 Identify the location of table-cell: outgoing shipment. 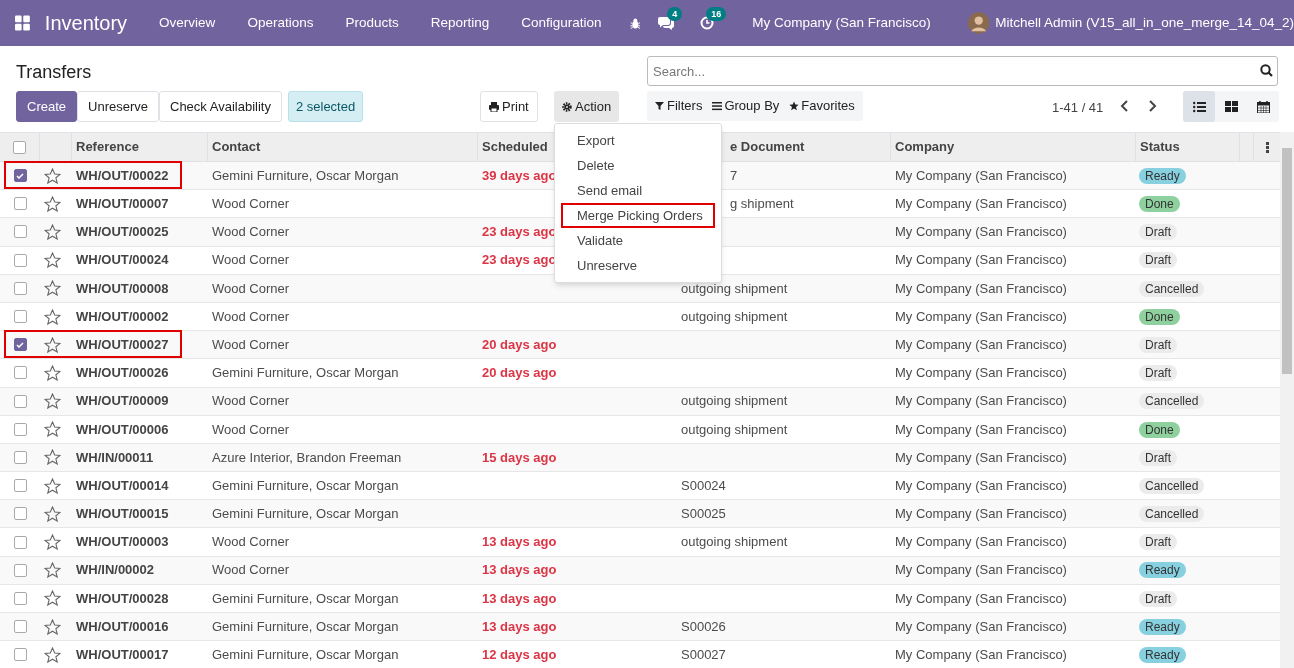
(734, 316).